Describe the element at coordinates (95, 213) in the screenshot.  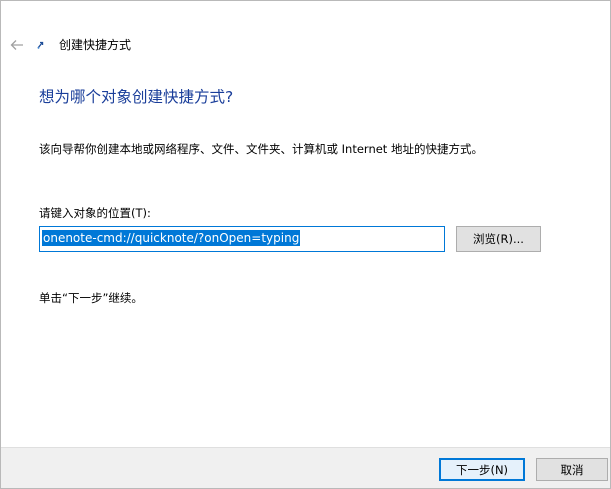
I see `location-label: 请键入对象的位置(T):` at that location.